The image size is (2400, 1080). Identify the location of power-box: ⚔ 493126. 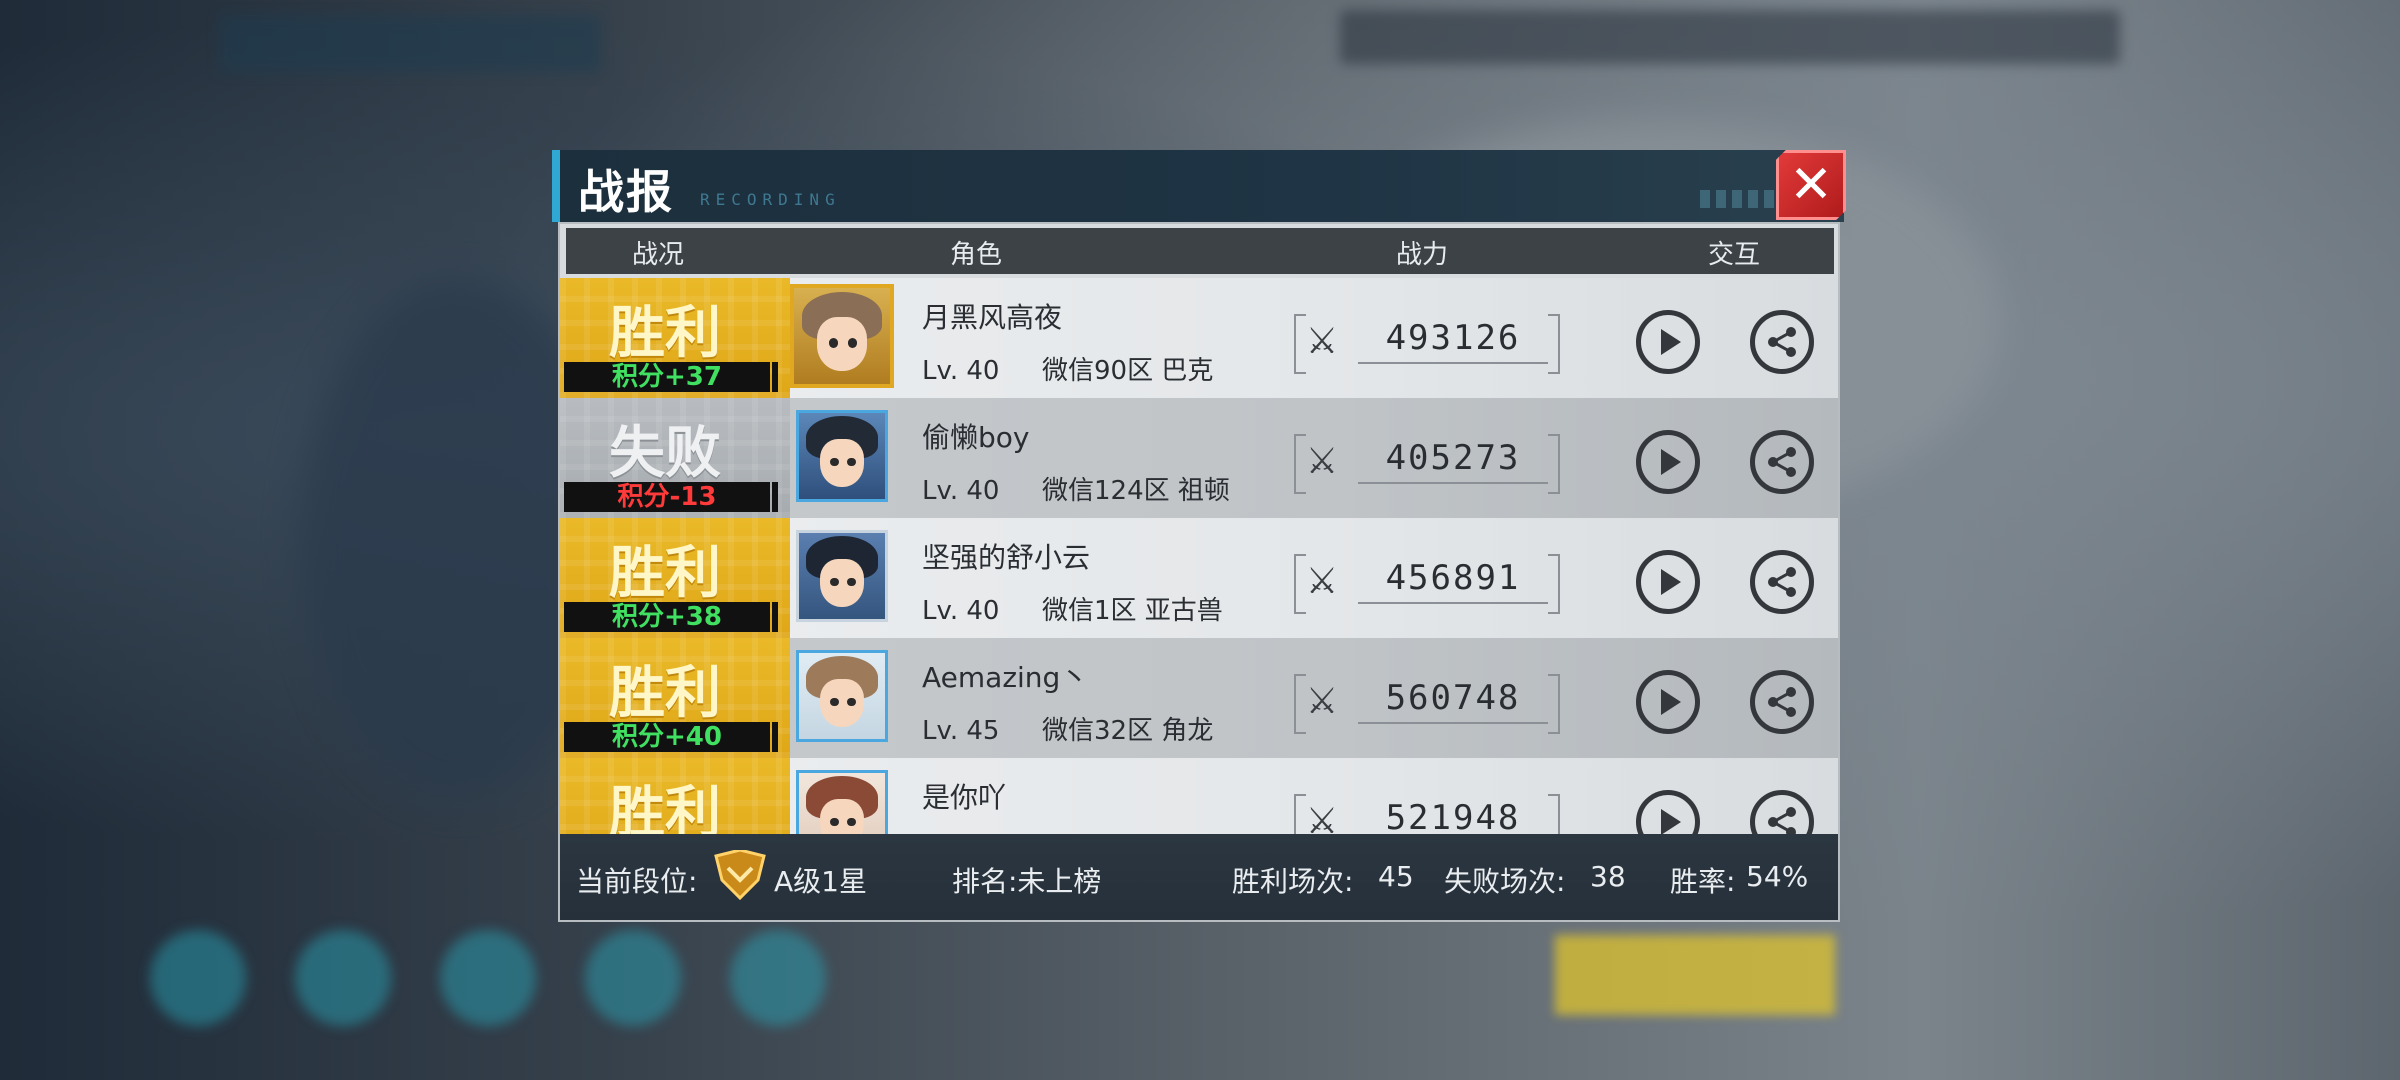
(1427, 344).